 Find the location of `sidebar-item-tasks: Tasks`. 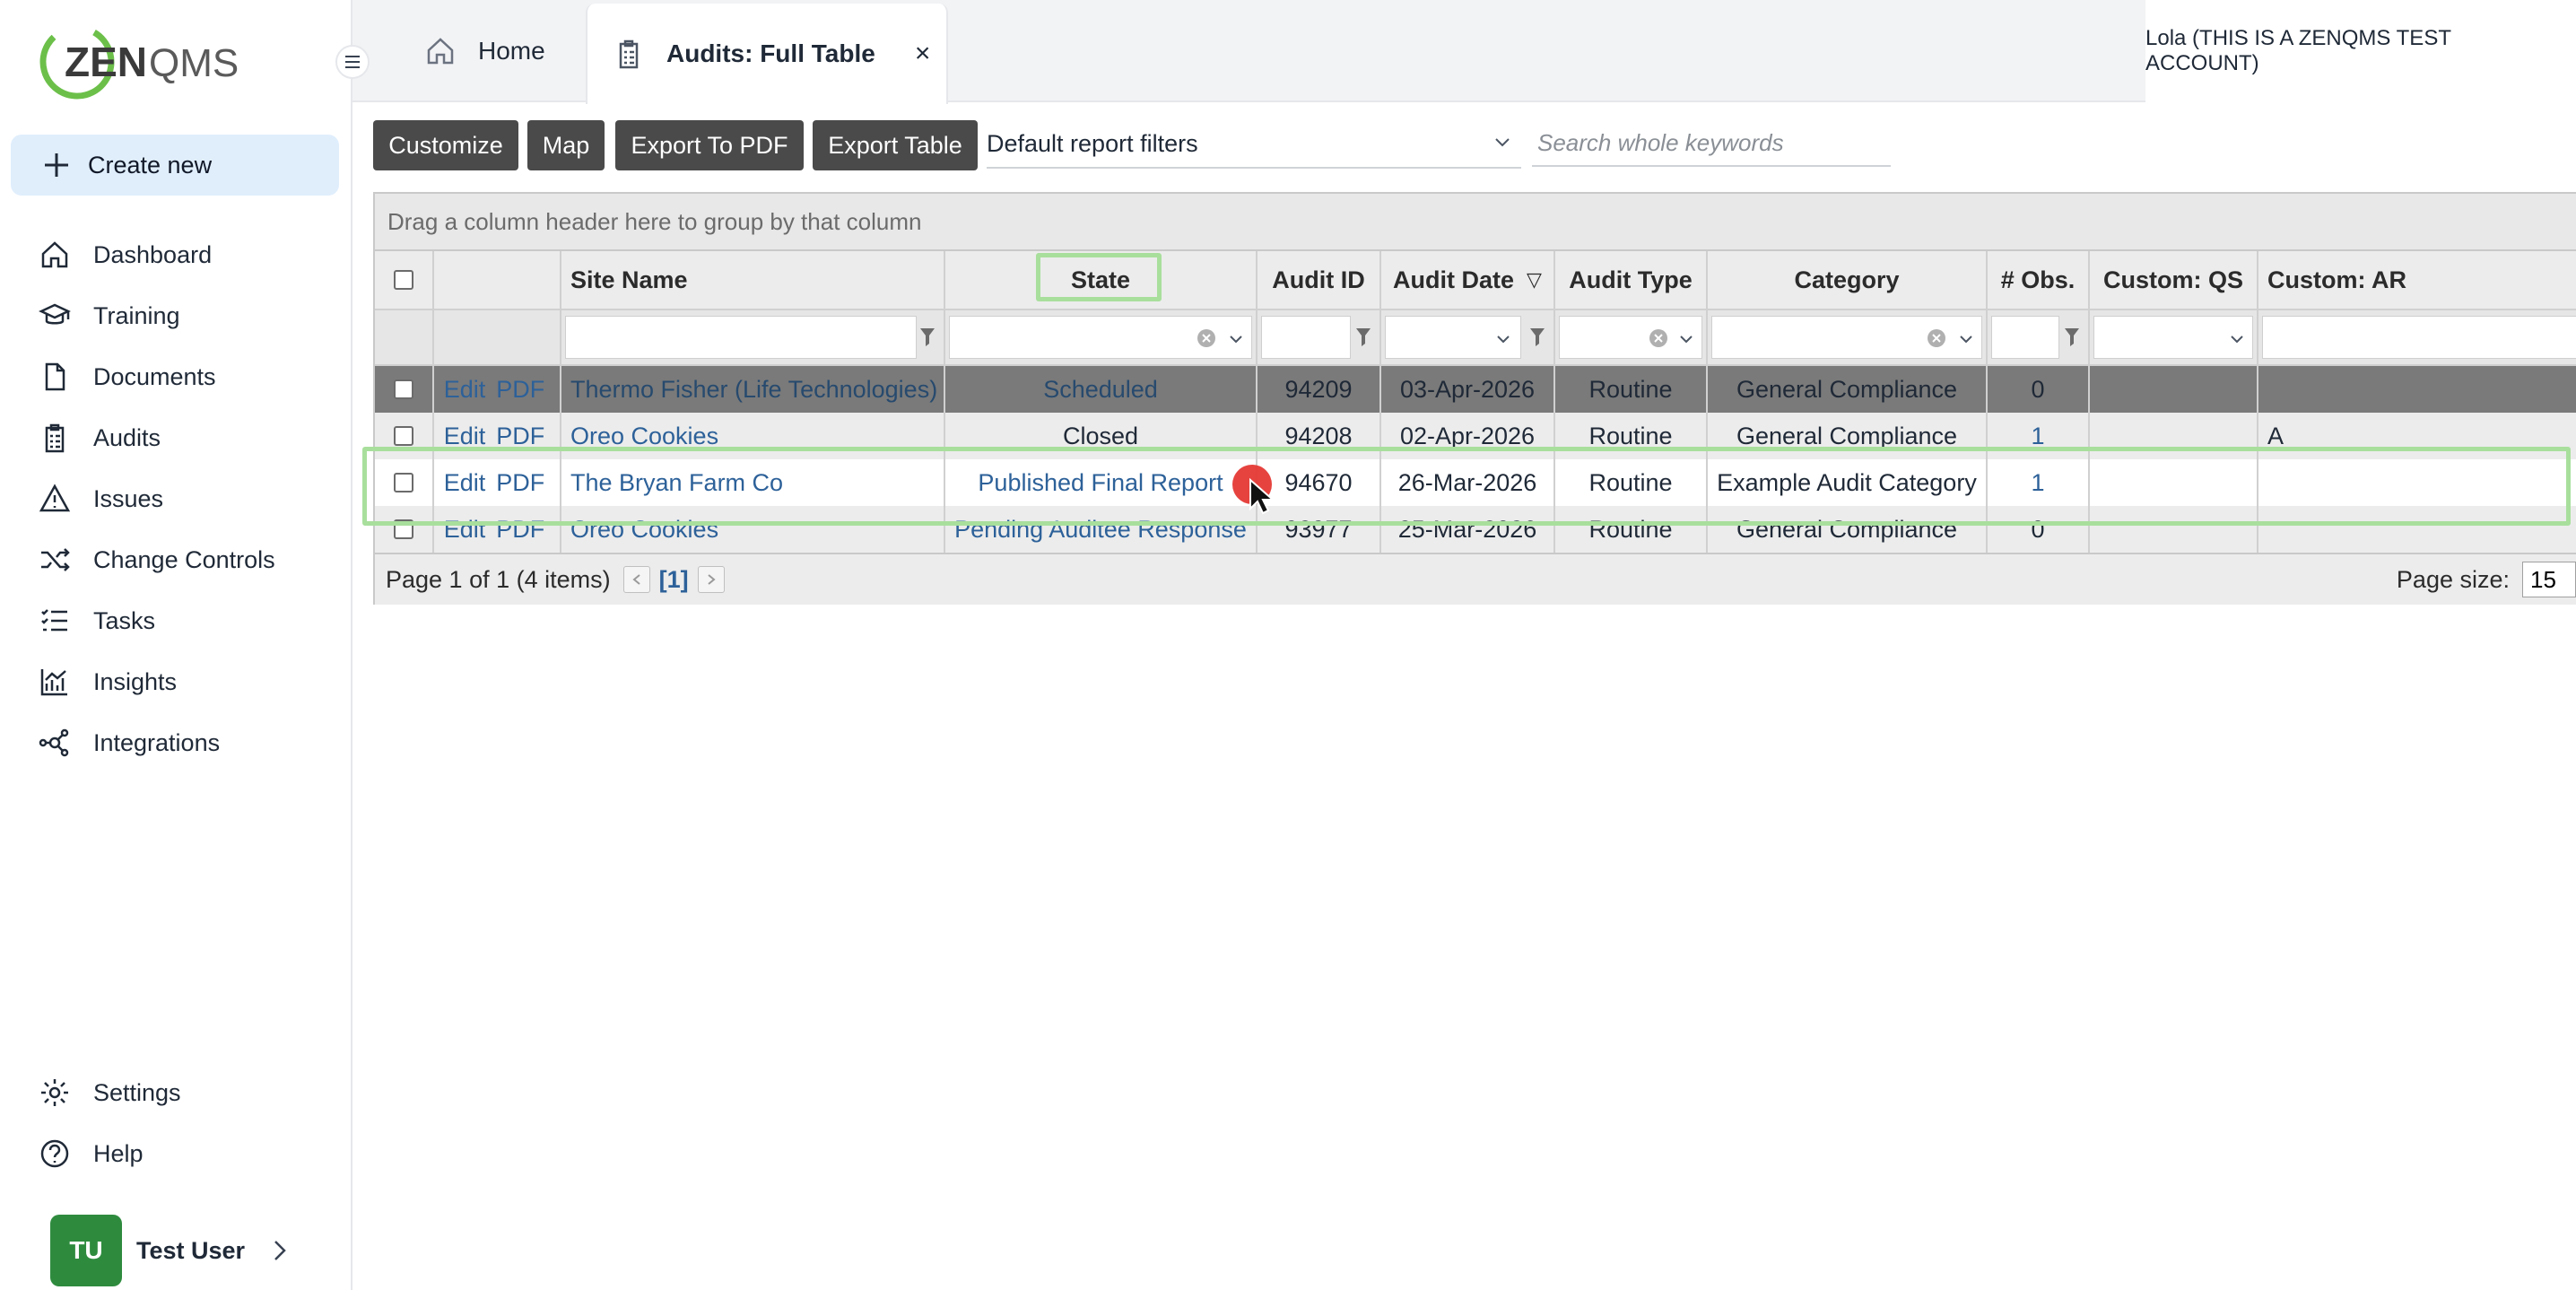

sidebar-item-tasks: Tasks is located at coordinates (176, 621).